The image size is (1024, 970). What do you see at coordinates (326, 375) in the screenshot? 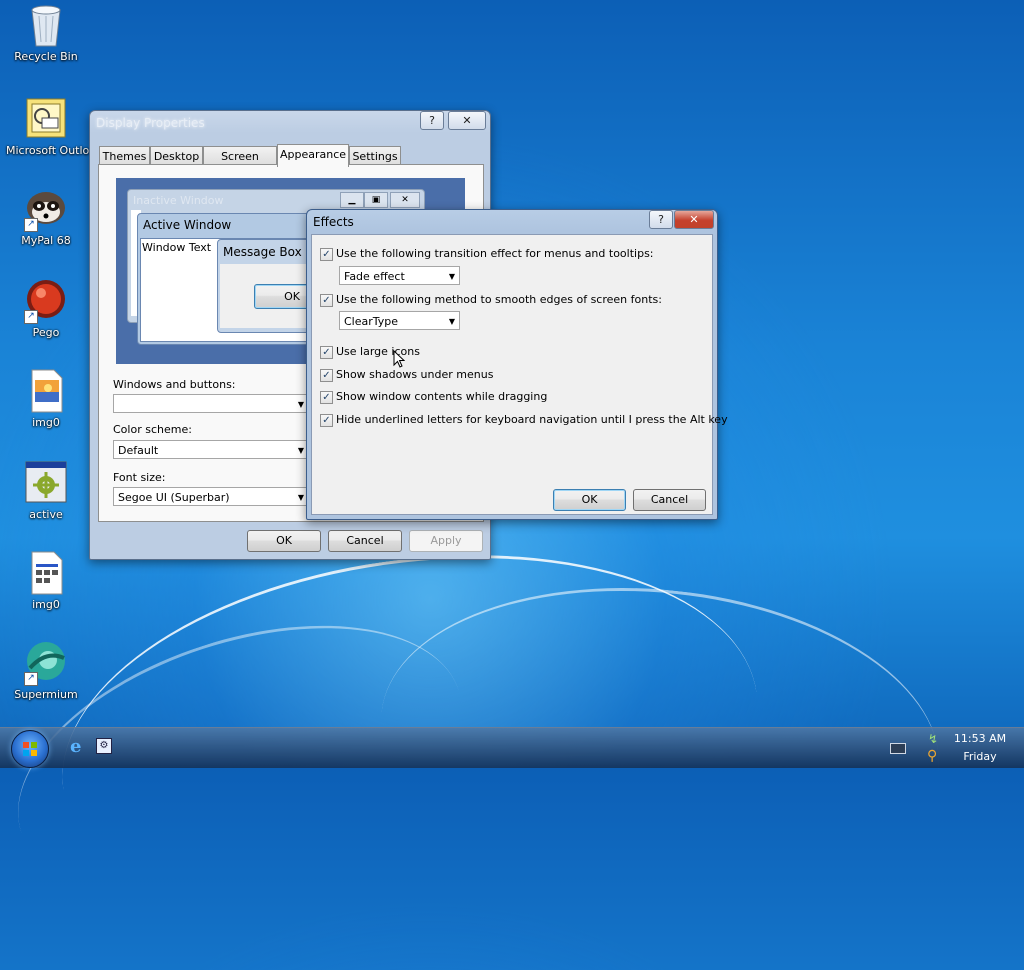
I see `menu-shadows-checkbox: ✓` at bounding box center [326, 375].